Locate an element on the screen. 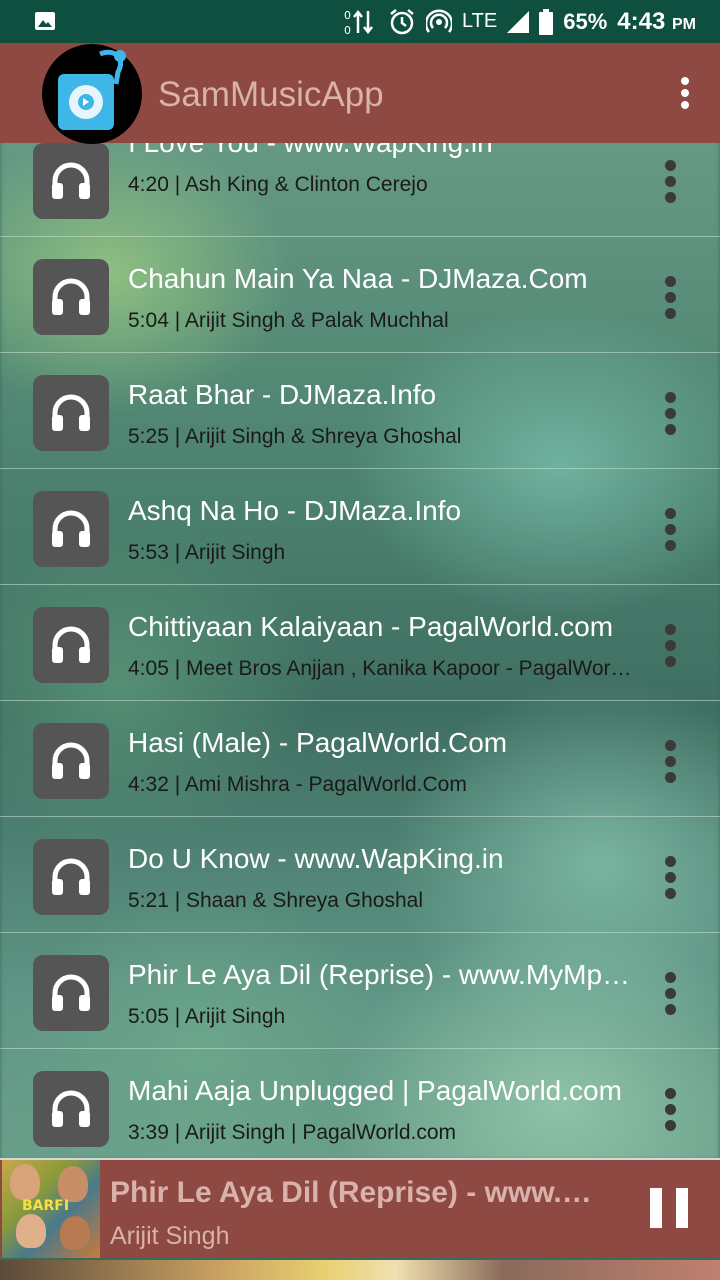 The height and width of the screenshot is (1280, 720). app-title: SamMusicApp is located at coordinates (271, 94).